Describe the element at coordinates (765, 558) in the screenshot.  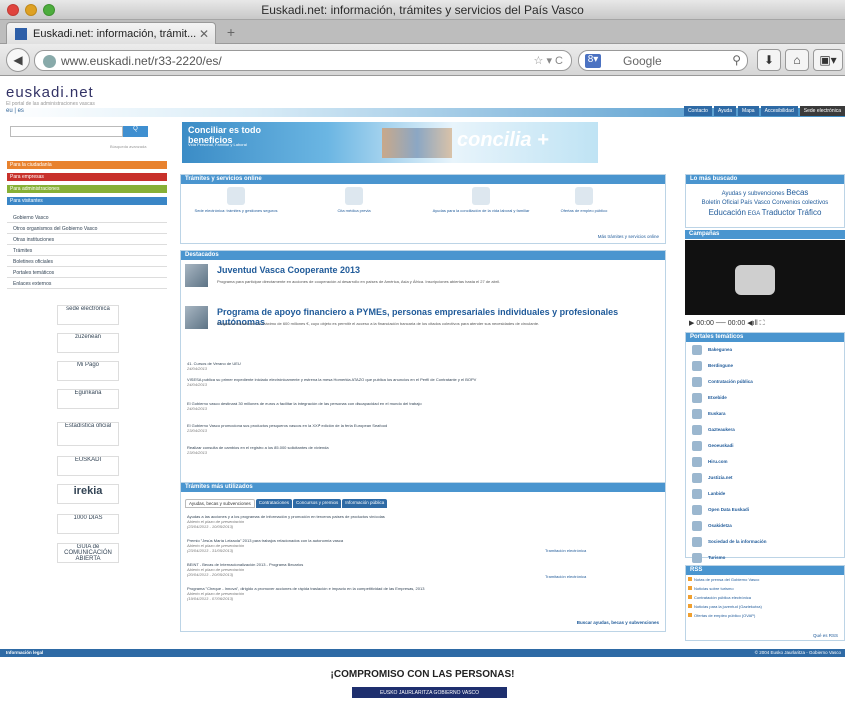
I see `portal-link: Turismo` at that location.